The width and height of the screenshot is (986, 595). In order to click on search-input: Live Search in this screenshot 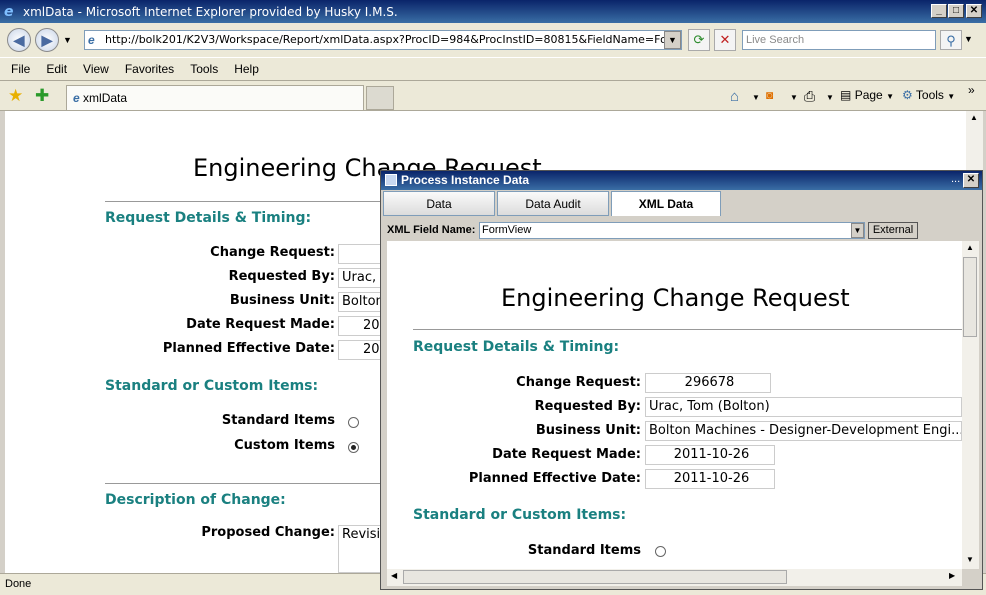, I will do `click(839, 40)`.